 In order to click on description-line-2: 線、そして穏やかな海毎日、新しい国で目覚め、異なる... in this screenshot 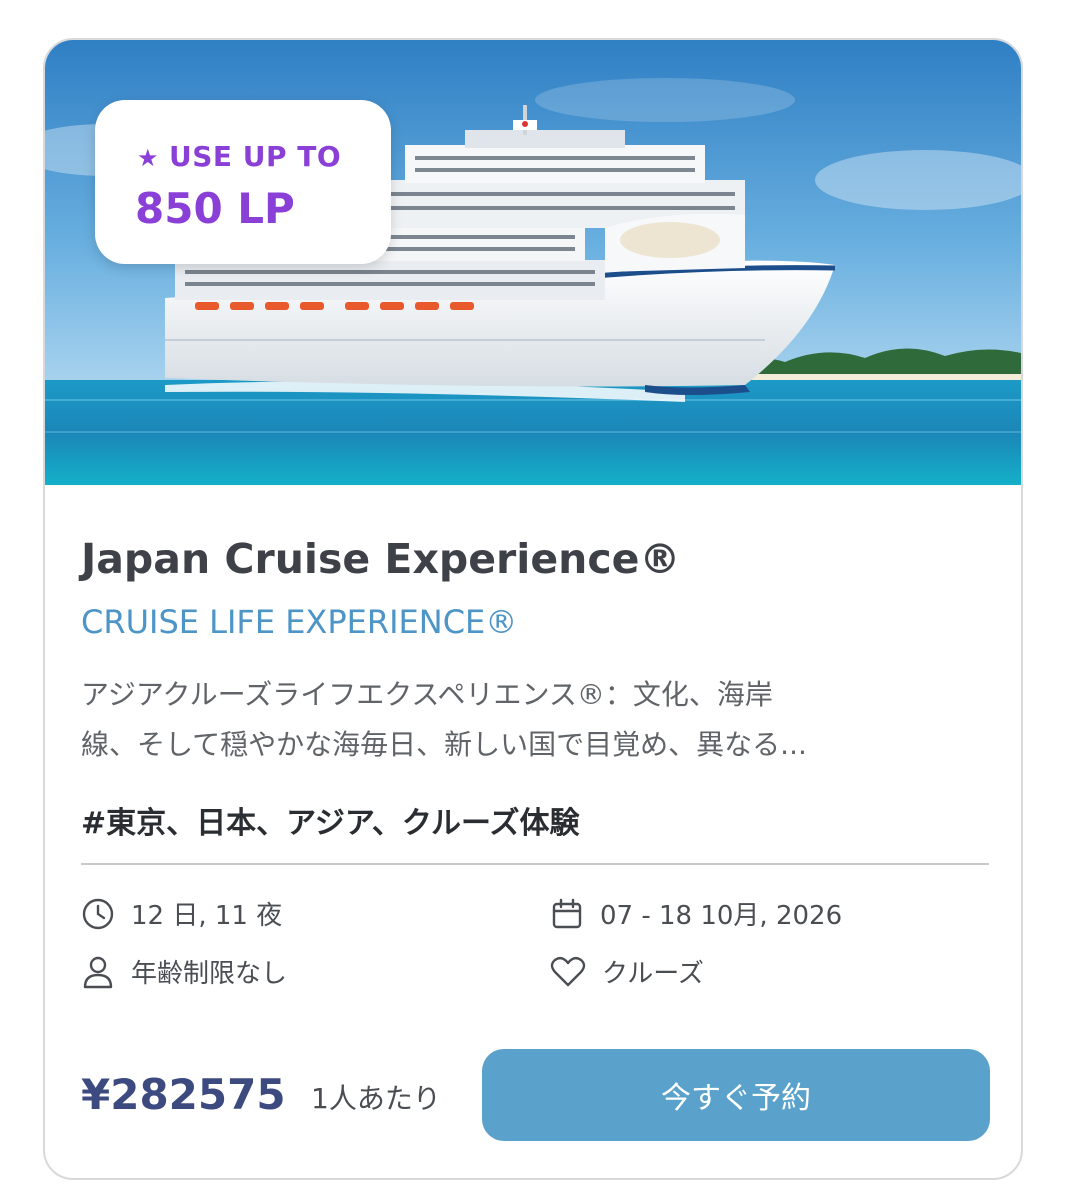, I will do `click(444, 744)`.